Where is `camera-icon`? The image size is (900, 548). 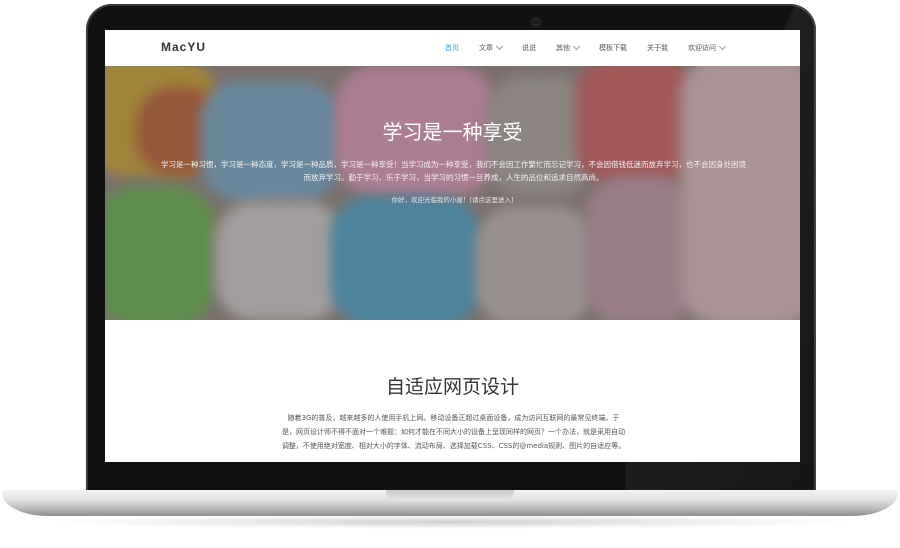
camera-icon is located at coordinates (536, 22).